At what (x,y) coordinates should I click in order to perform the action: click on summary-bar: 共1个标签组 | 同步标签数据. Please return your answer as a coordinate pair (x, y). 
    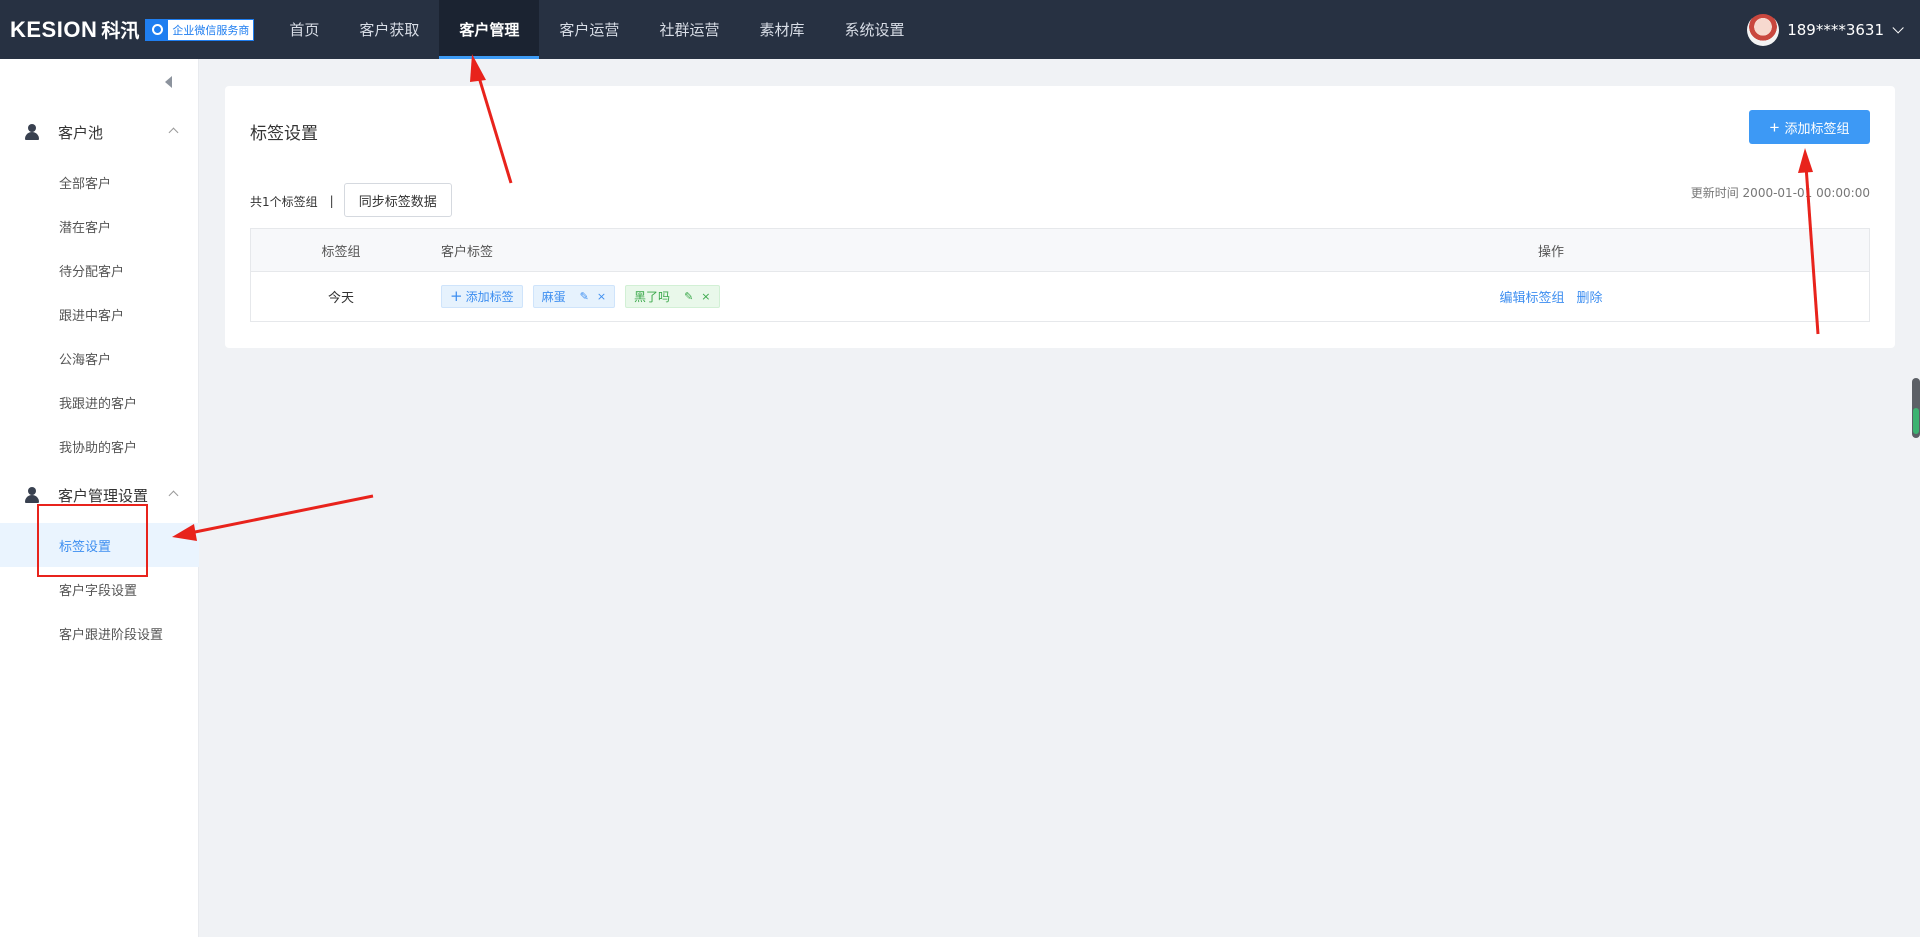
    Looking at the image, I should click on (351, 200).